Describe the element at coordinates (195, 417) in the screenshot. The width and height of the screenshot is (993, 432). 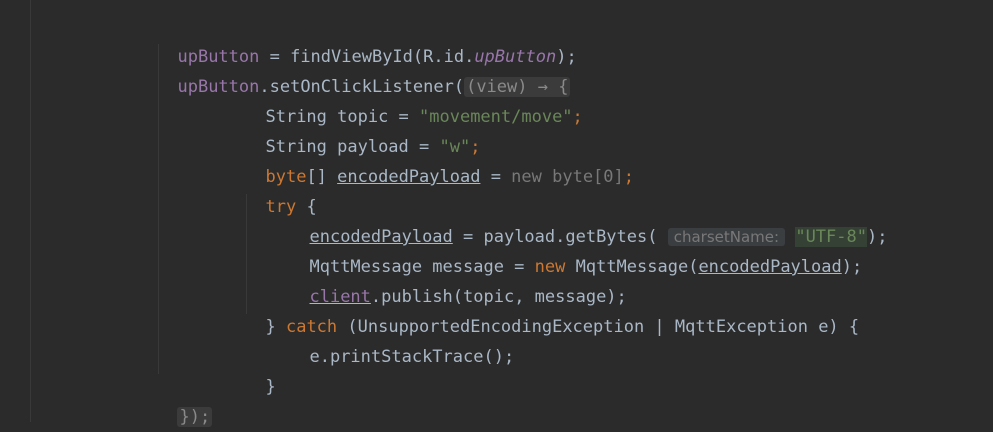
I see `lambda-fold: });` at that location.